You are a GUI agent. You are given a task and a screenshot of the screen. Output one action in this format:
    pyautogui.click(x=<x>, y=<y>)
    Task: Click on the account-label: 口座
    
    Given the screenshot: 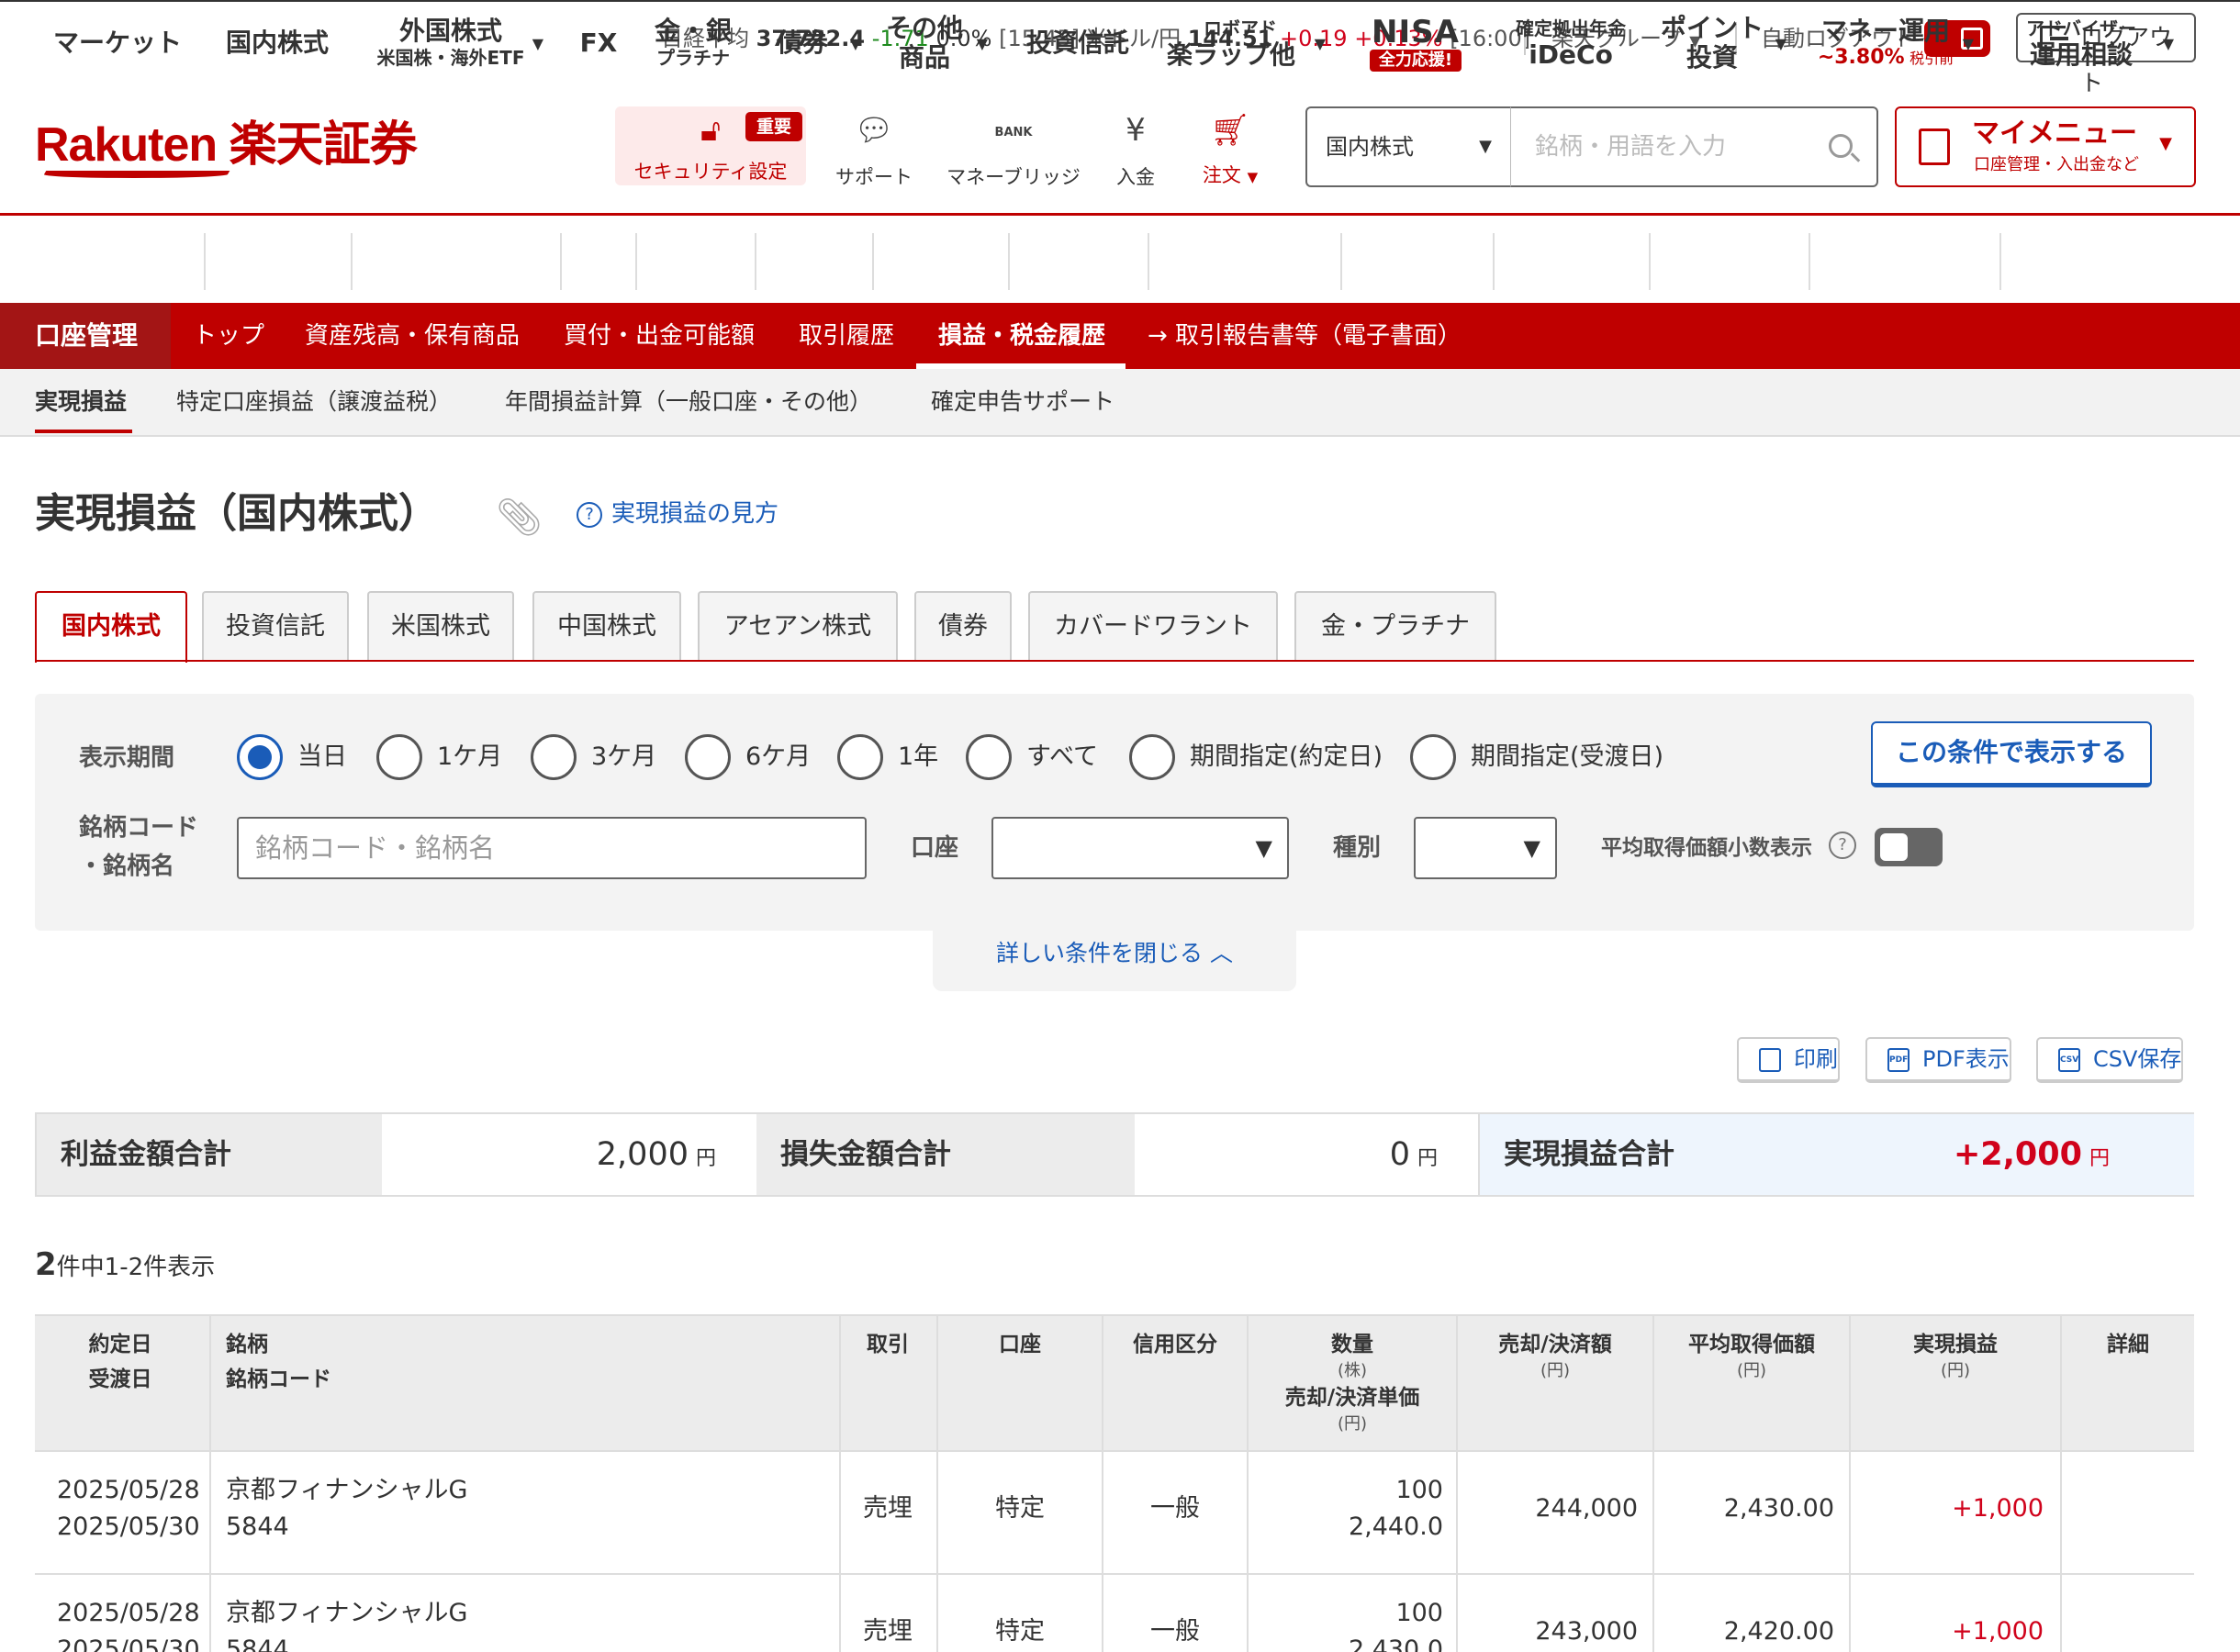 What is the action you would take?
    pyautogui.click(x=935, y=848)
    